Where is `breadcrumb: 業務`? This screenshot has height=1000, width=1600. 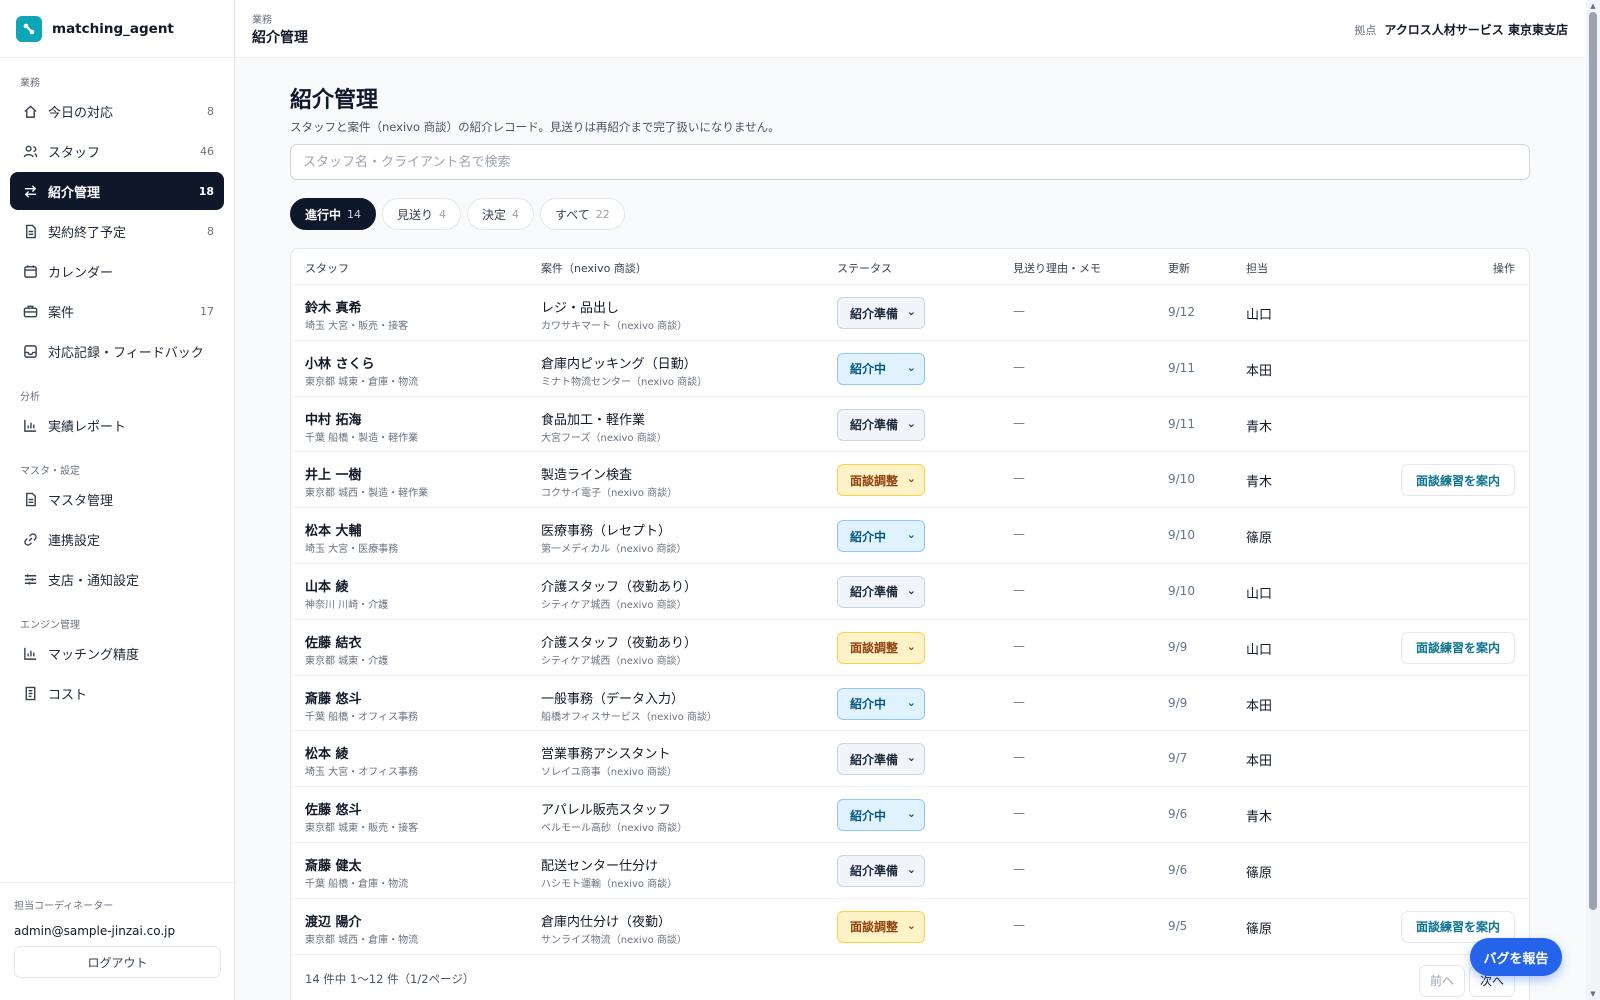
breadcrumb: 業務 is located at coordinates (262, 18).